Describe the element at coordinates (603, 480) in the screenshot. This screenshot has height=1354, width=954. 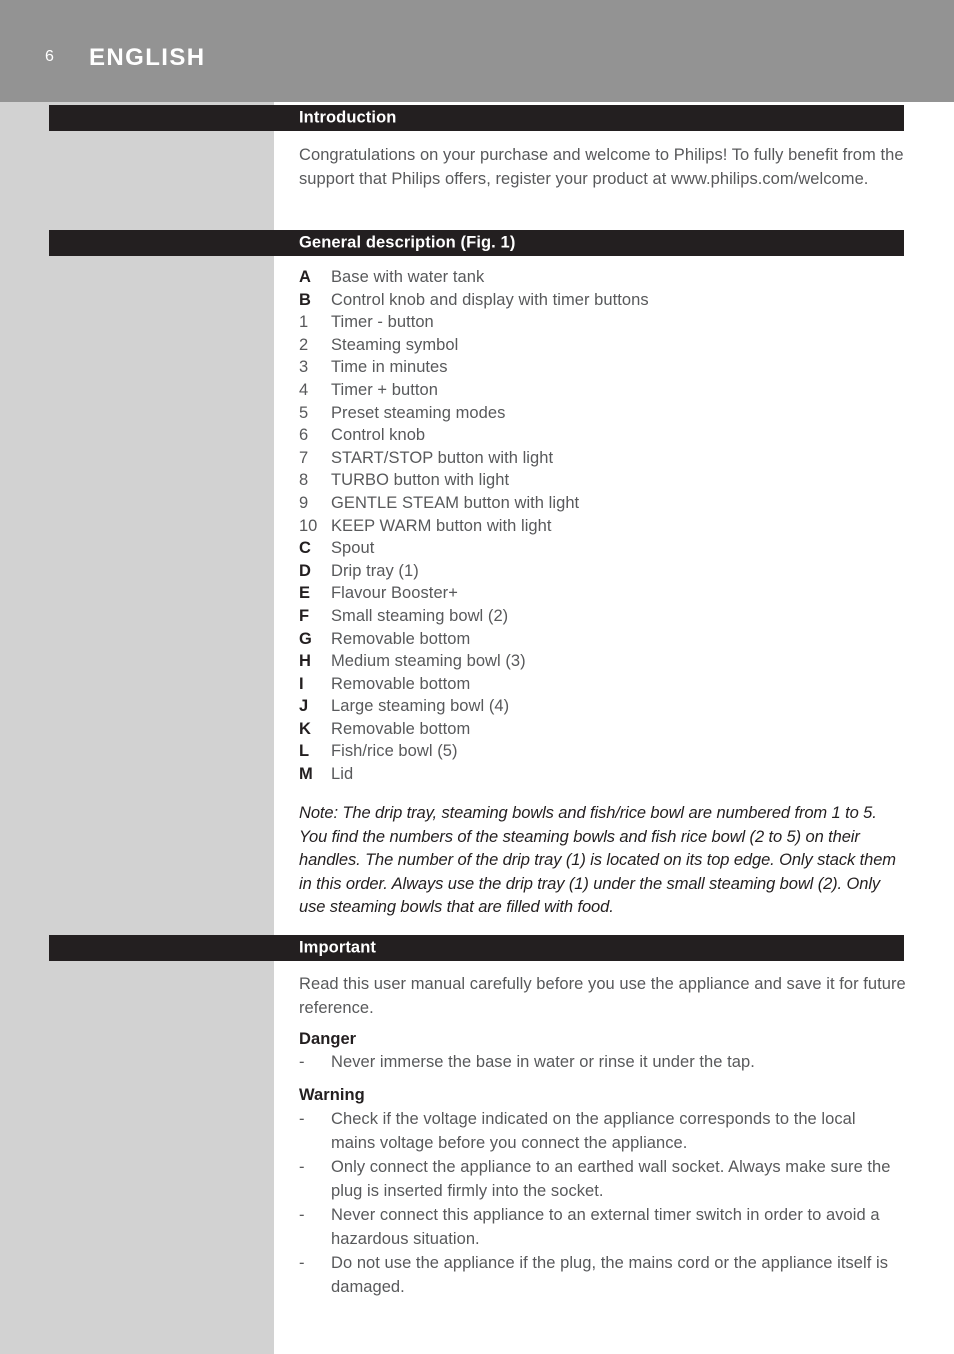
I see `description-item: 8 TURBO button with light` at that location.